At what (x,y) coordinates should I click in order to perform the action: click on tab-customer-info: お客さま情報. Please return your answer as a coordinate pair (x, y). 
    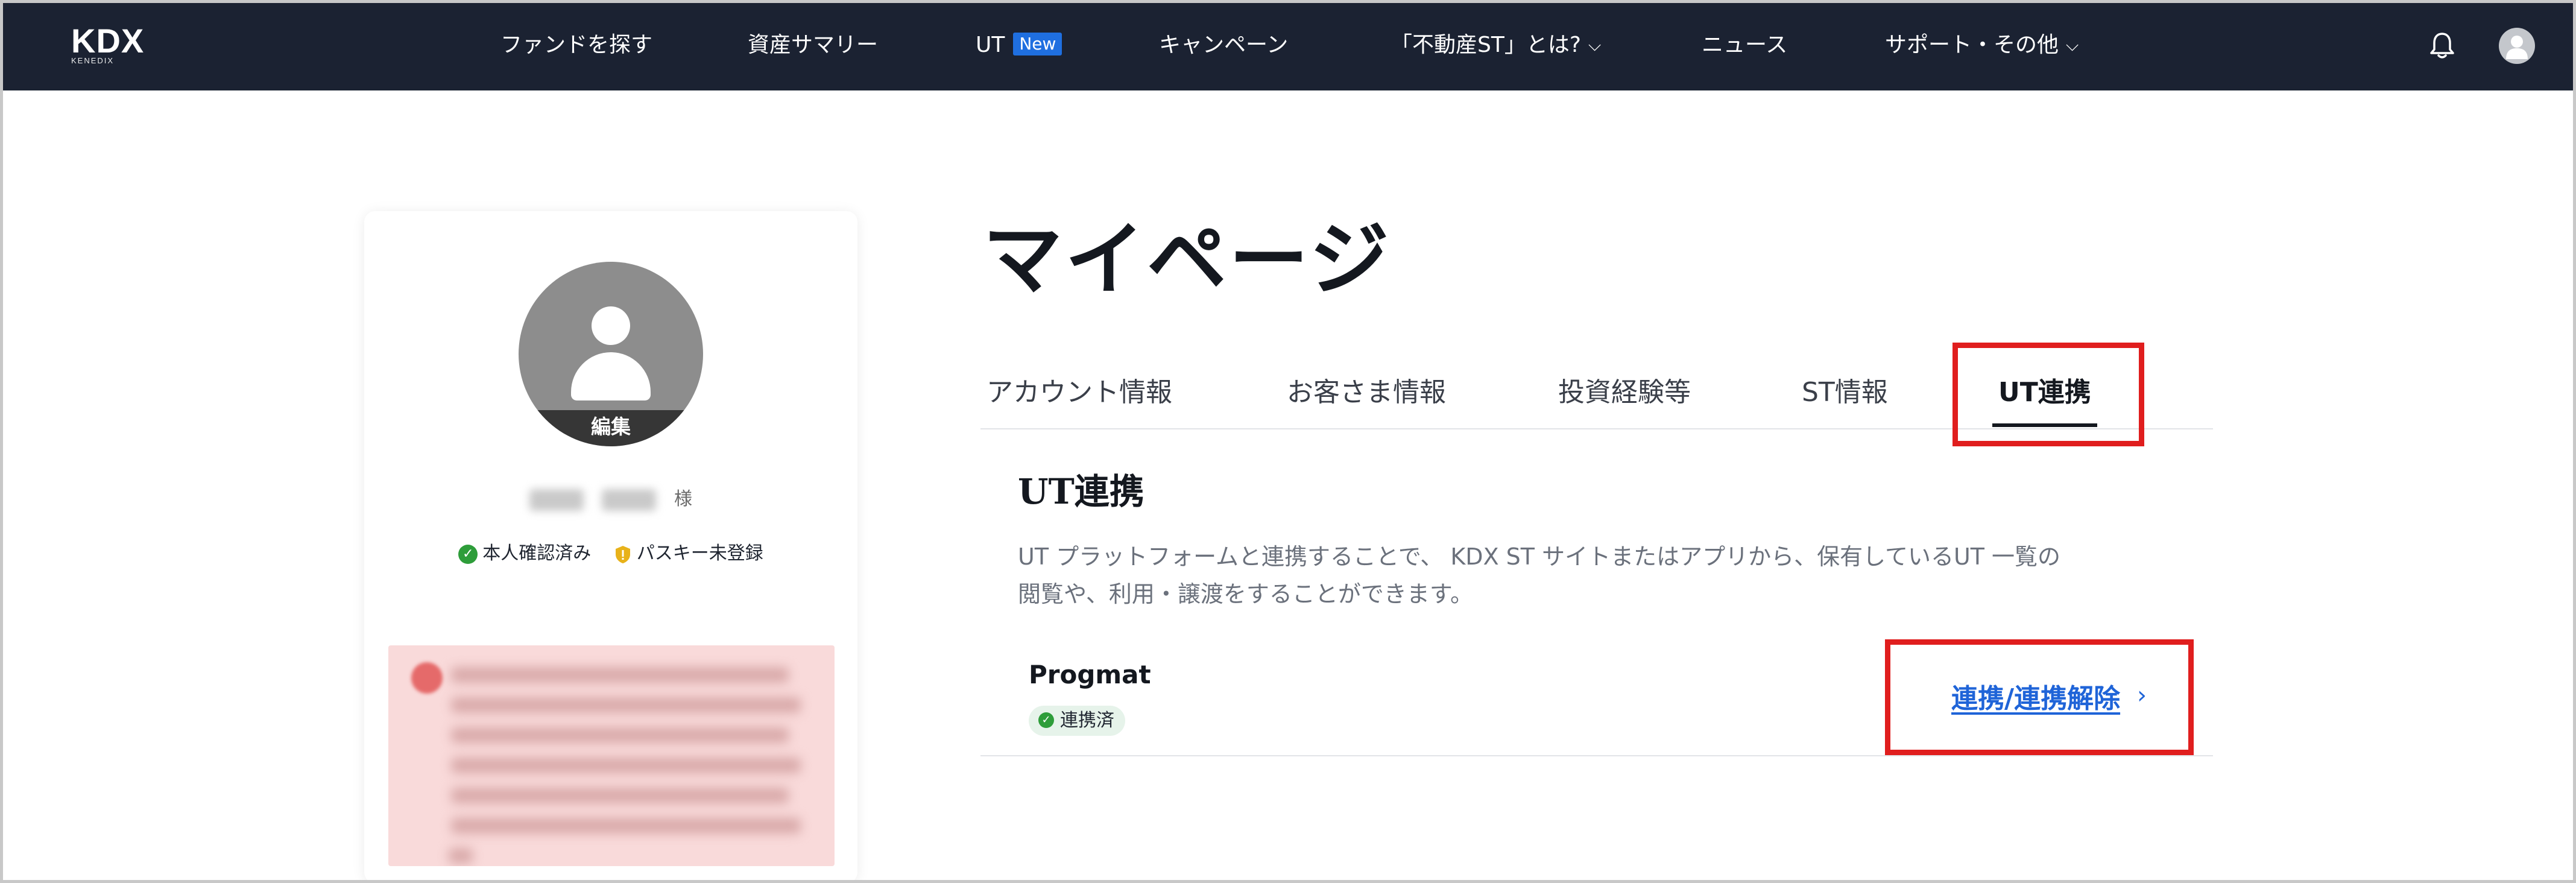
    Looking at the image, I should click on (1366, 390).